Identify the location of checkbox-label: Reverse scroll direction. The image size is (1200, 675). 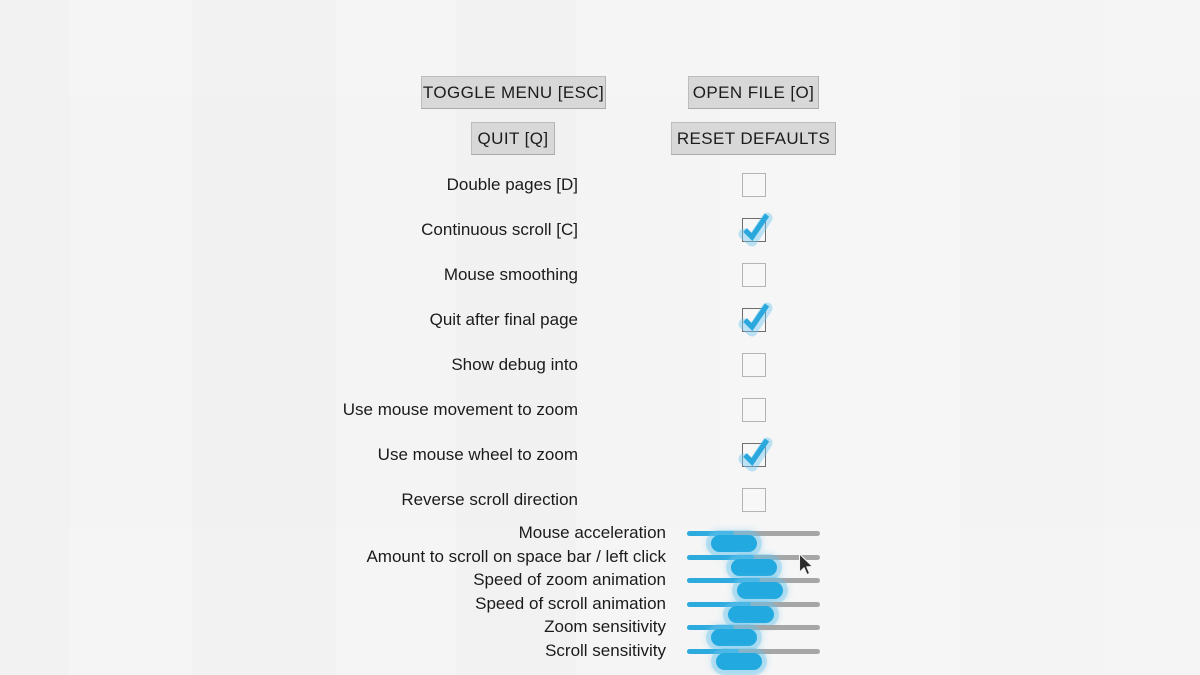
(489, 499).